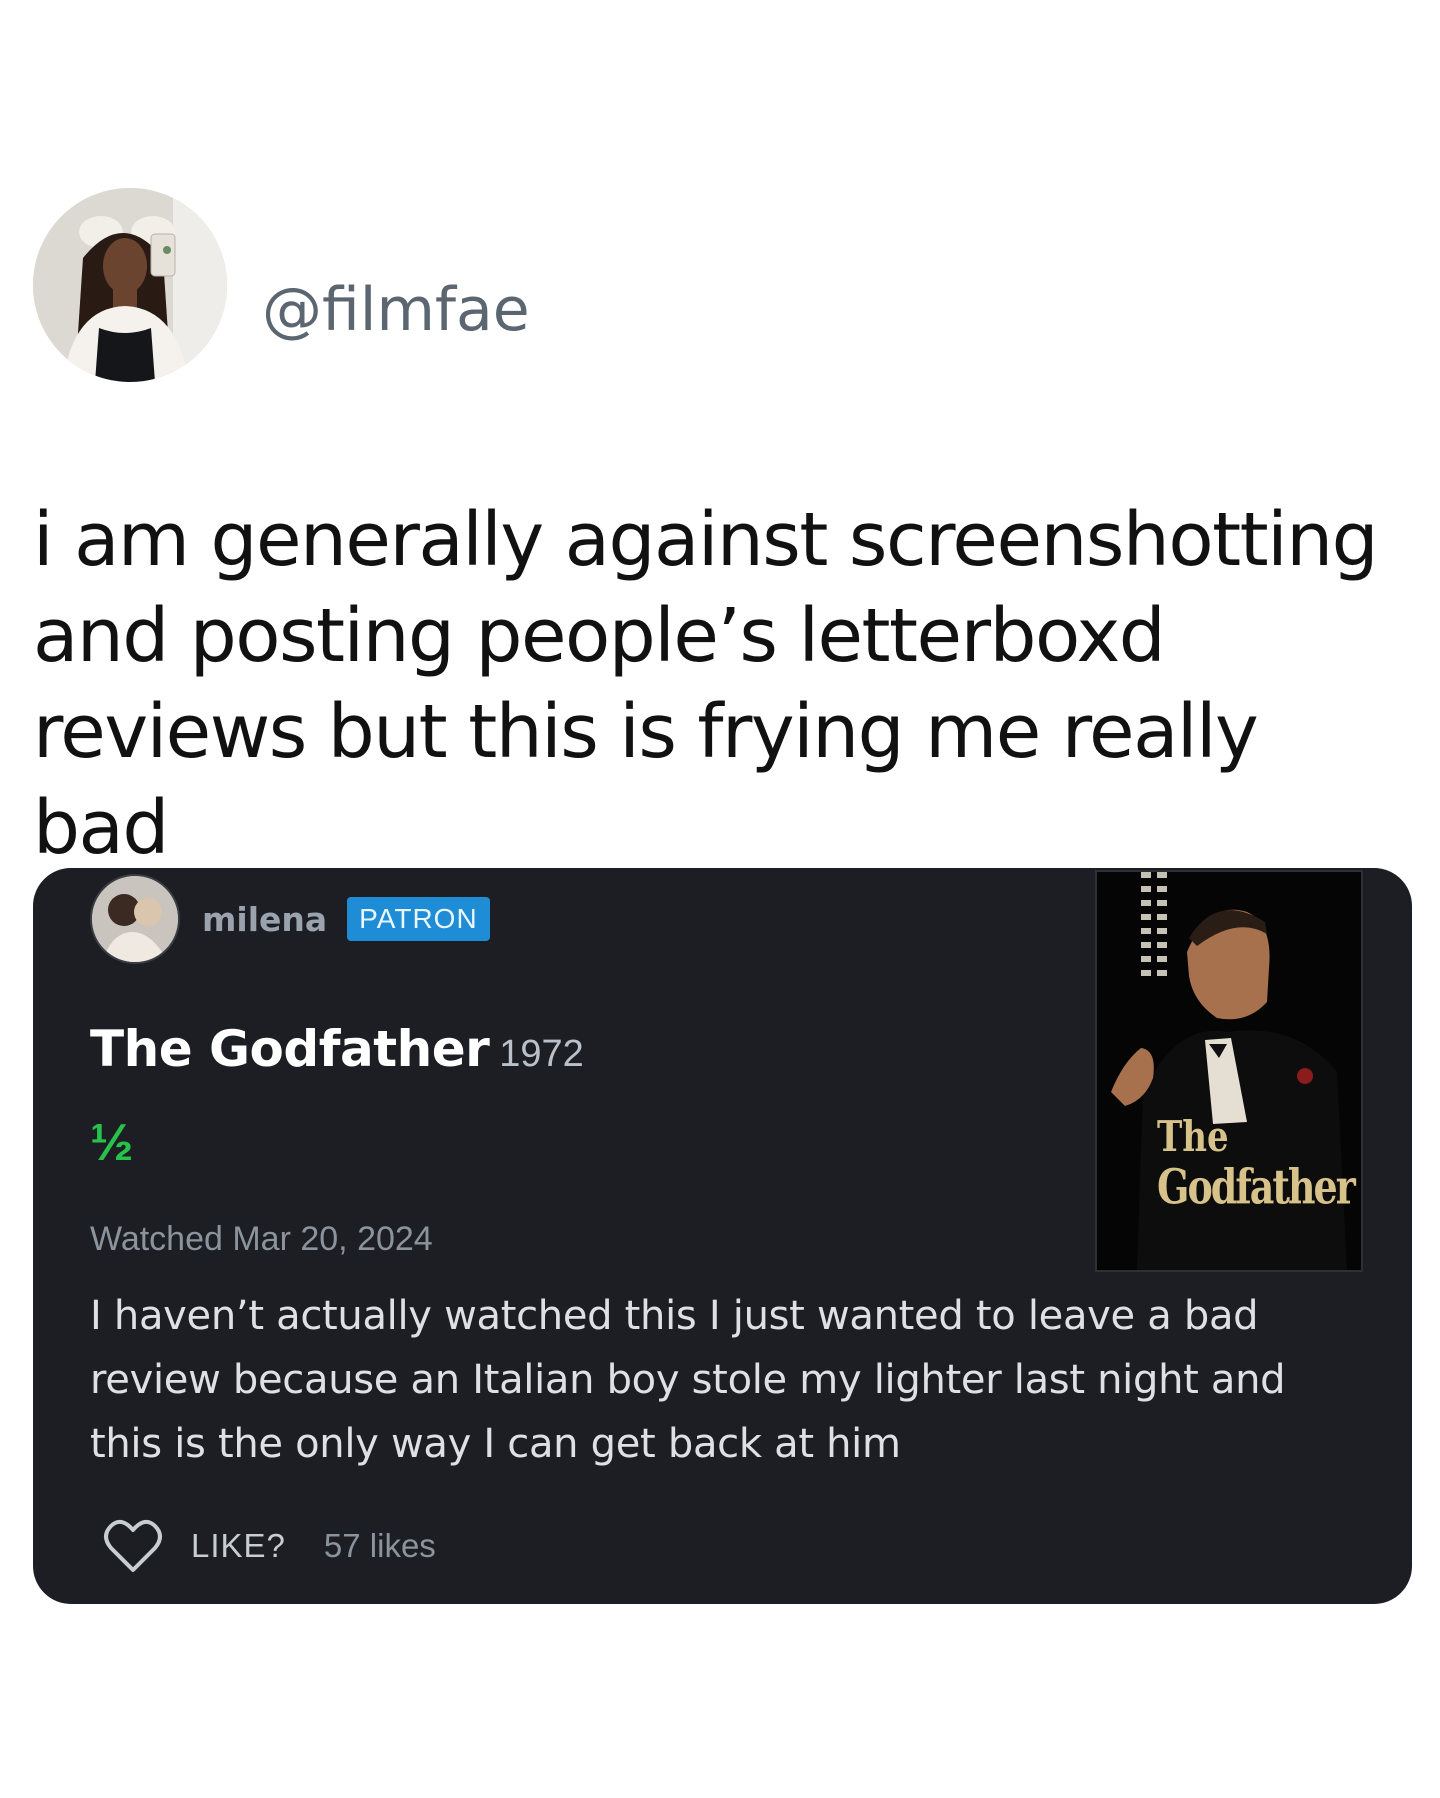  I want to click on poster-title: The Godfather, so click(1257, 1162).